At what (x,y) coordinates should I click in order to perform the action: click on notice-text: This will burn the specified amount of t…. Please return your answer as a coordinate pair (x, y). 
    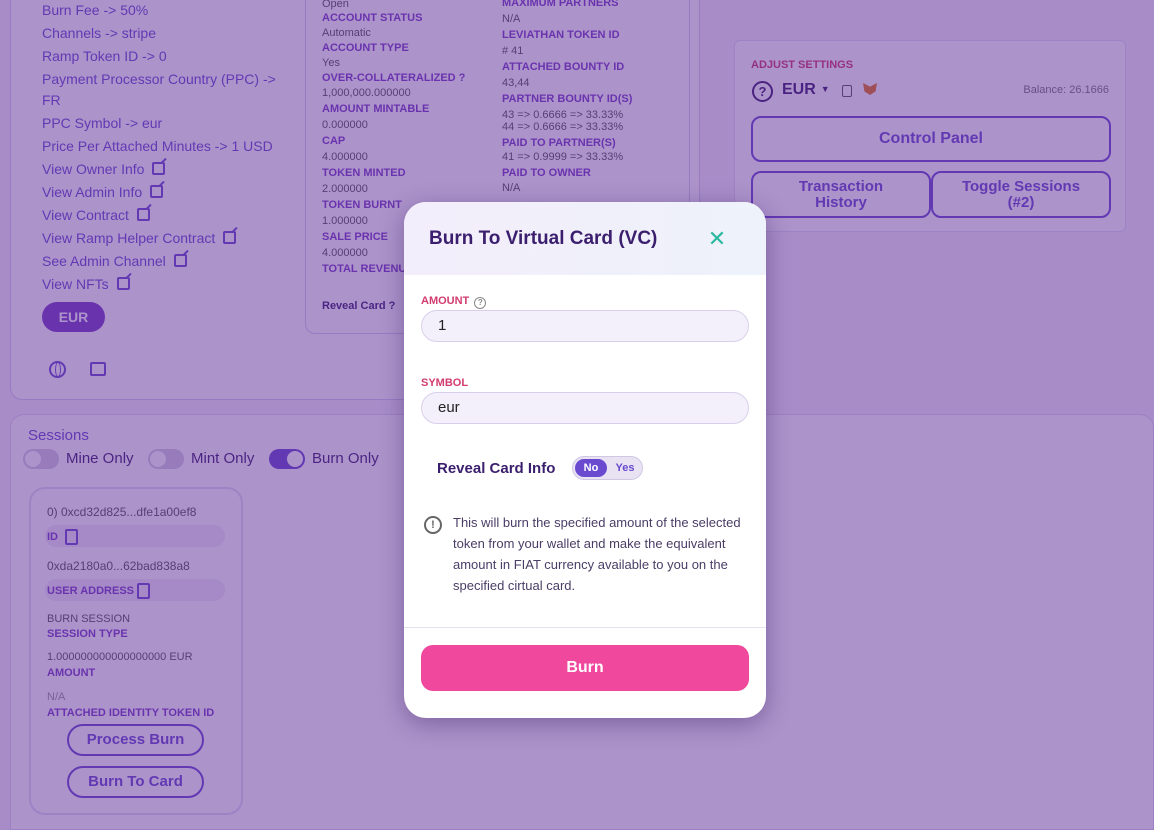
    Looking at the image, I should click on (597, 554).